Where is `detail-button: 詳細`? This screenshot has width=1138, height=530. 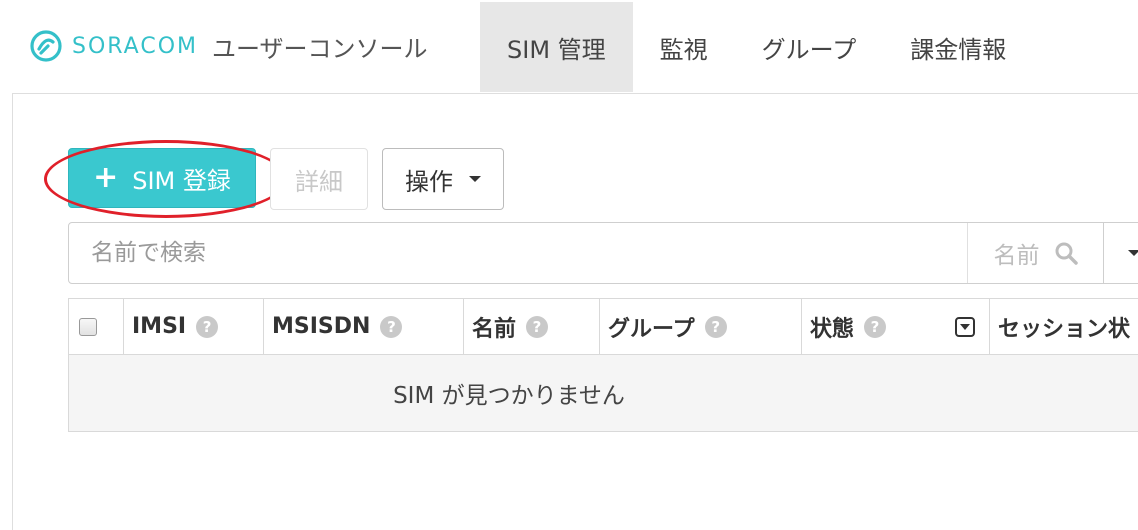 detail-button: 詳細 is located at coordinates (319, 179).